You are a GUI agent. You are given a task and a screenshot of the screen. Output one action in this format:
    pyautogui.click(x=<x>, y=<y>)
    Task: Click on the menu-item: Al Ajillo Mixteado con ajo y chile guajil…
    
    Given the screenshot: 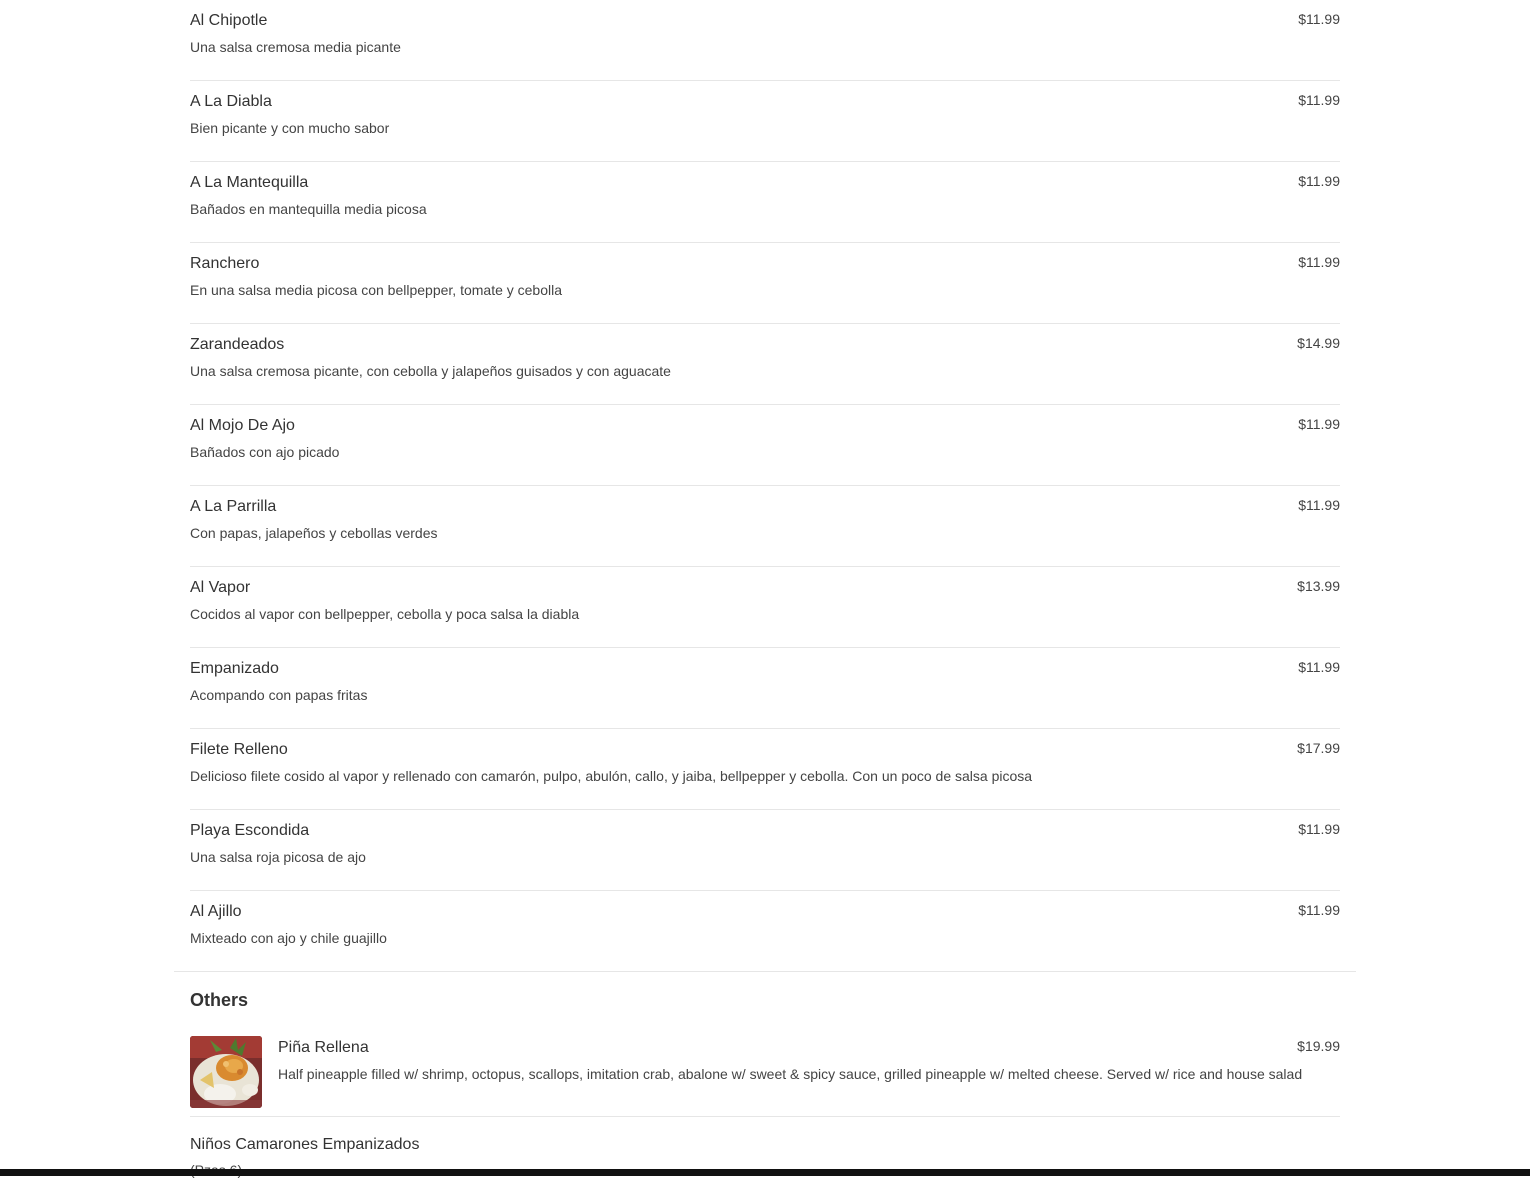 What is the action you would take?
    pyautogui.click(x=765, y=931)
    